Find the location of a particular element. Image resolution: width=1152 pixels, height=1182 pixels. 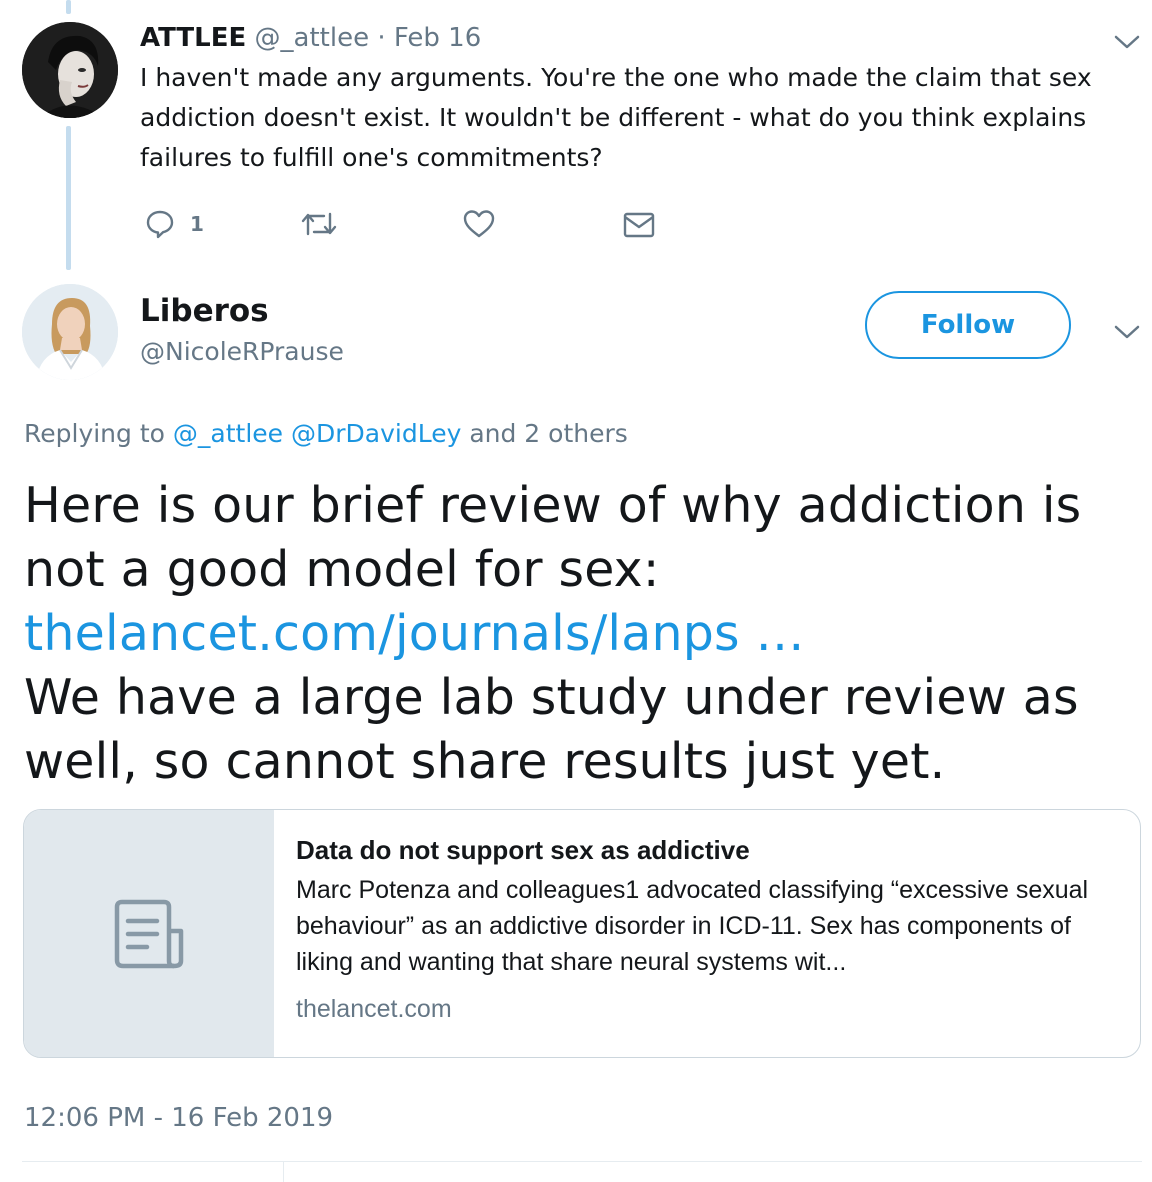

card-title: Data do not support sex as addictive is located at coordinates (523, 850).